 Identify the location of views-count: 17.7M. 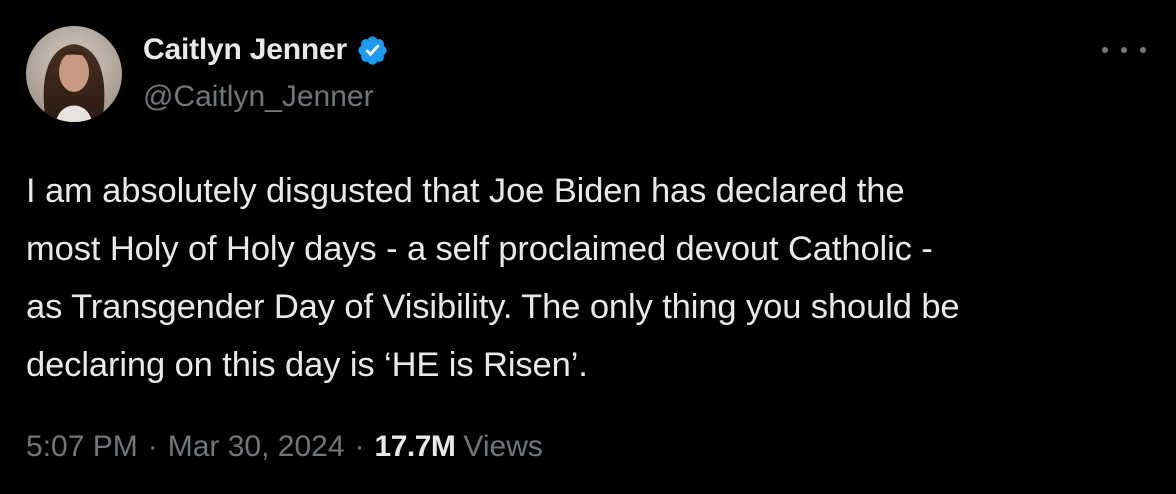
(415, 447).